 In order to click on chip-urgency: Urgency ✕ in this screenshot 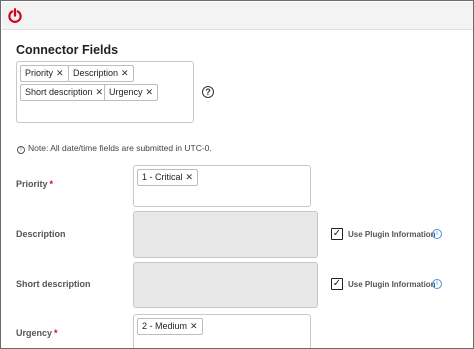, I will do `click(131, 92)`.